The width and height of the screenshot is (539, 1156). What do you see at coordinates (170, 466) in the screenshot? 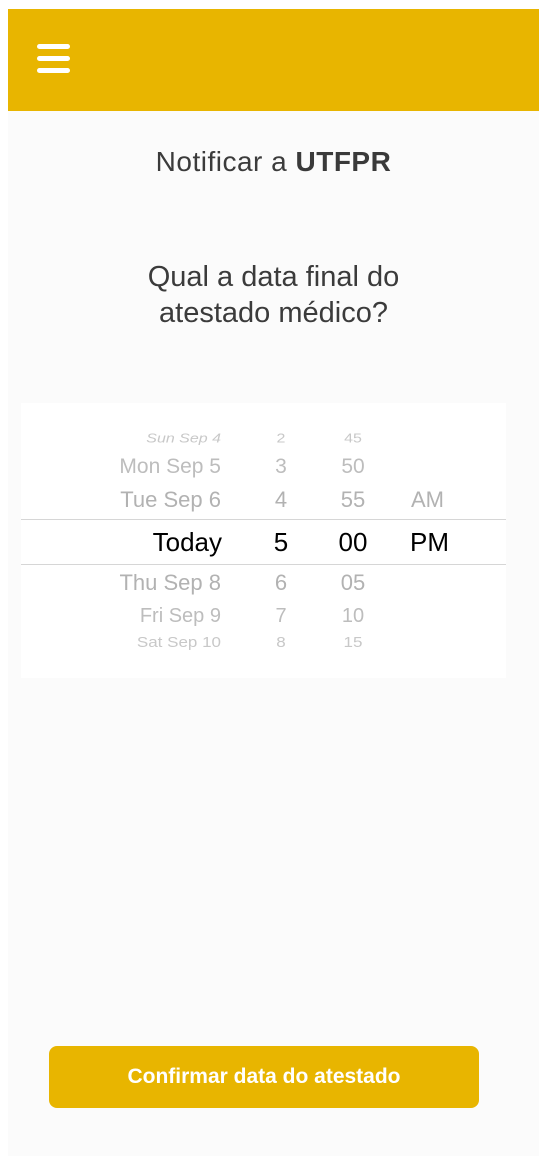
I see `date-option: Mon Sep 5` at bounding box center [170, 466].